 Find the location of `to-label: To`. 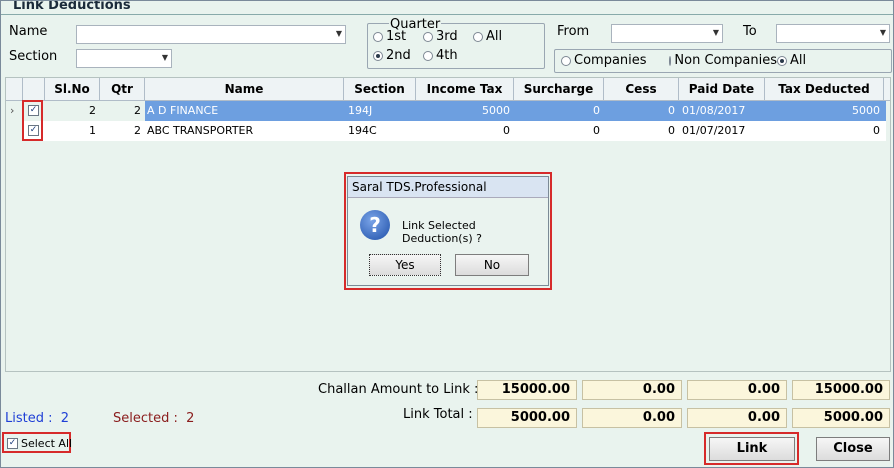

to-label: To is located at coordinates (750, 31).